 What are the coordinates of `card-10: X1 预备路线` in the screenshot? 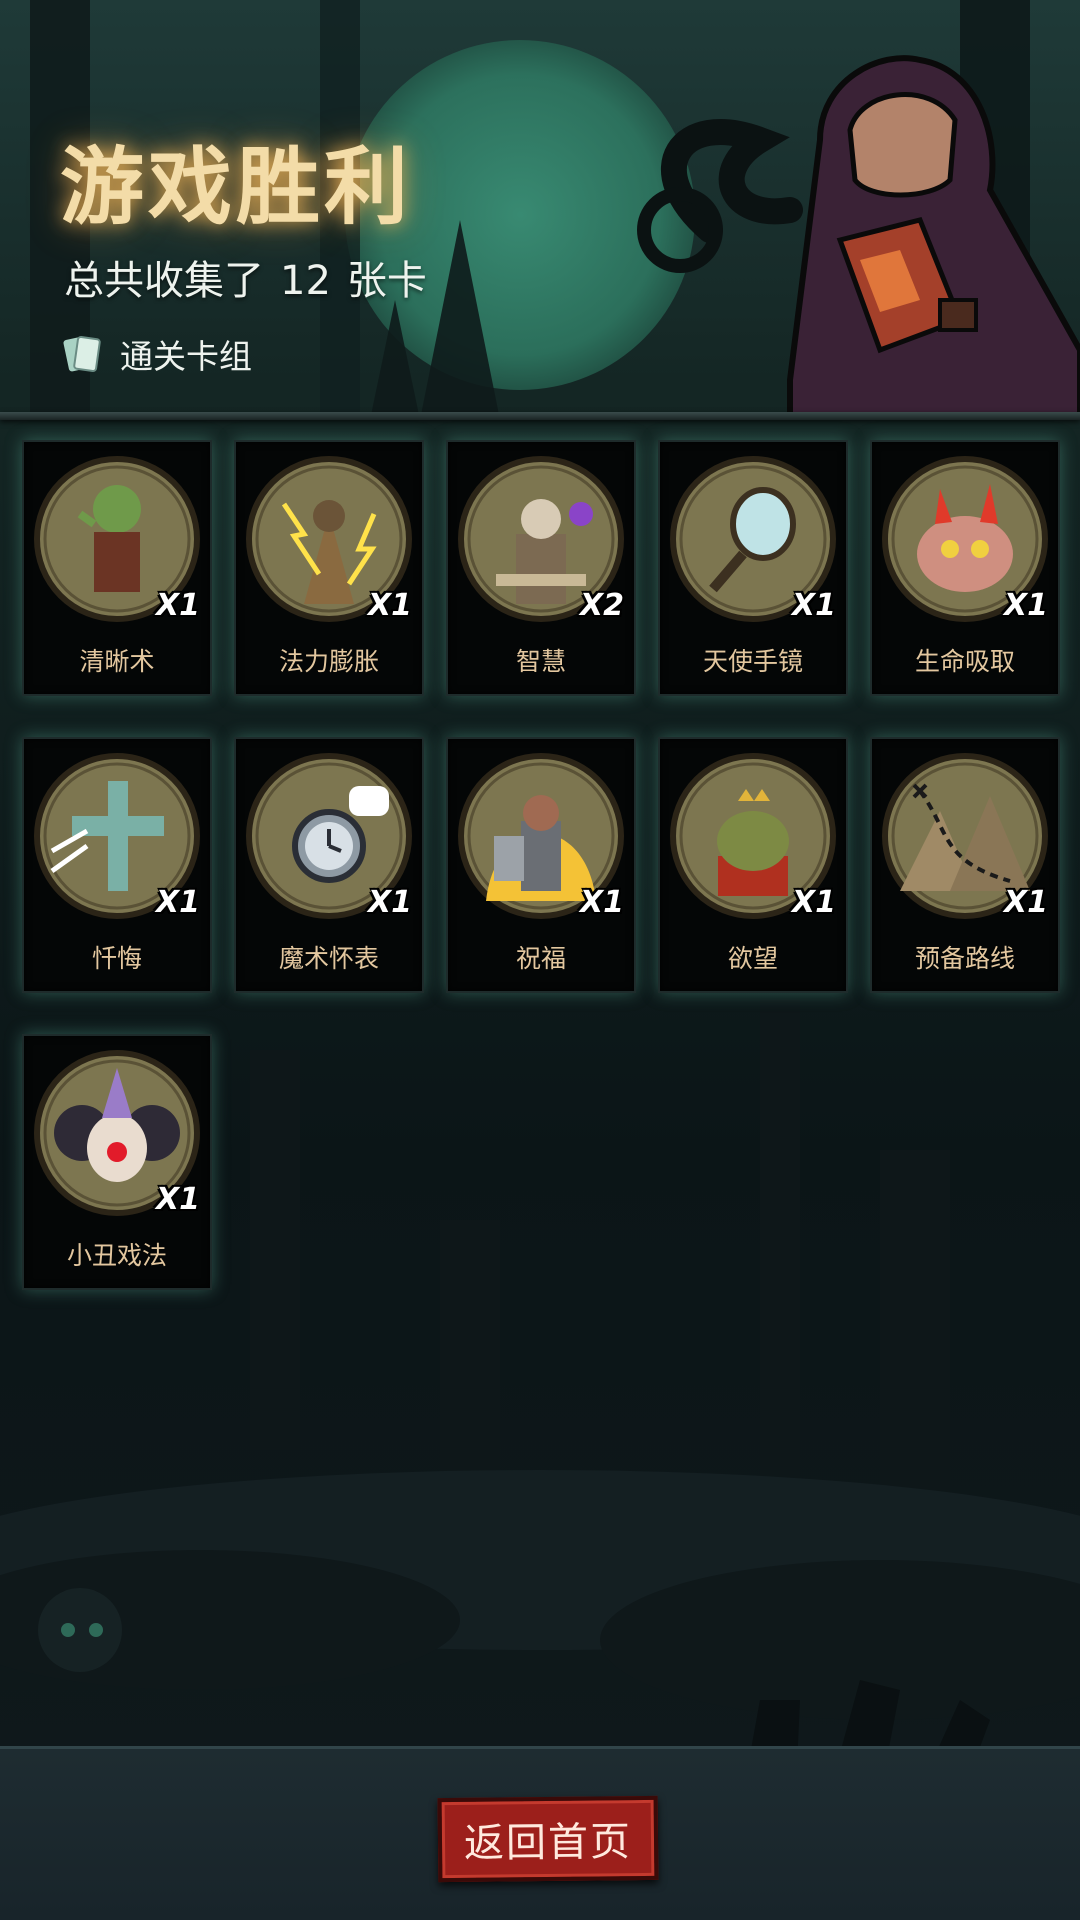 It's located at (965, 865).